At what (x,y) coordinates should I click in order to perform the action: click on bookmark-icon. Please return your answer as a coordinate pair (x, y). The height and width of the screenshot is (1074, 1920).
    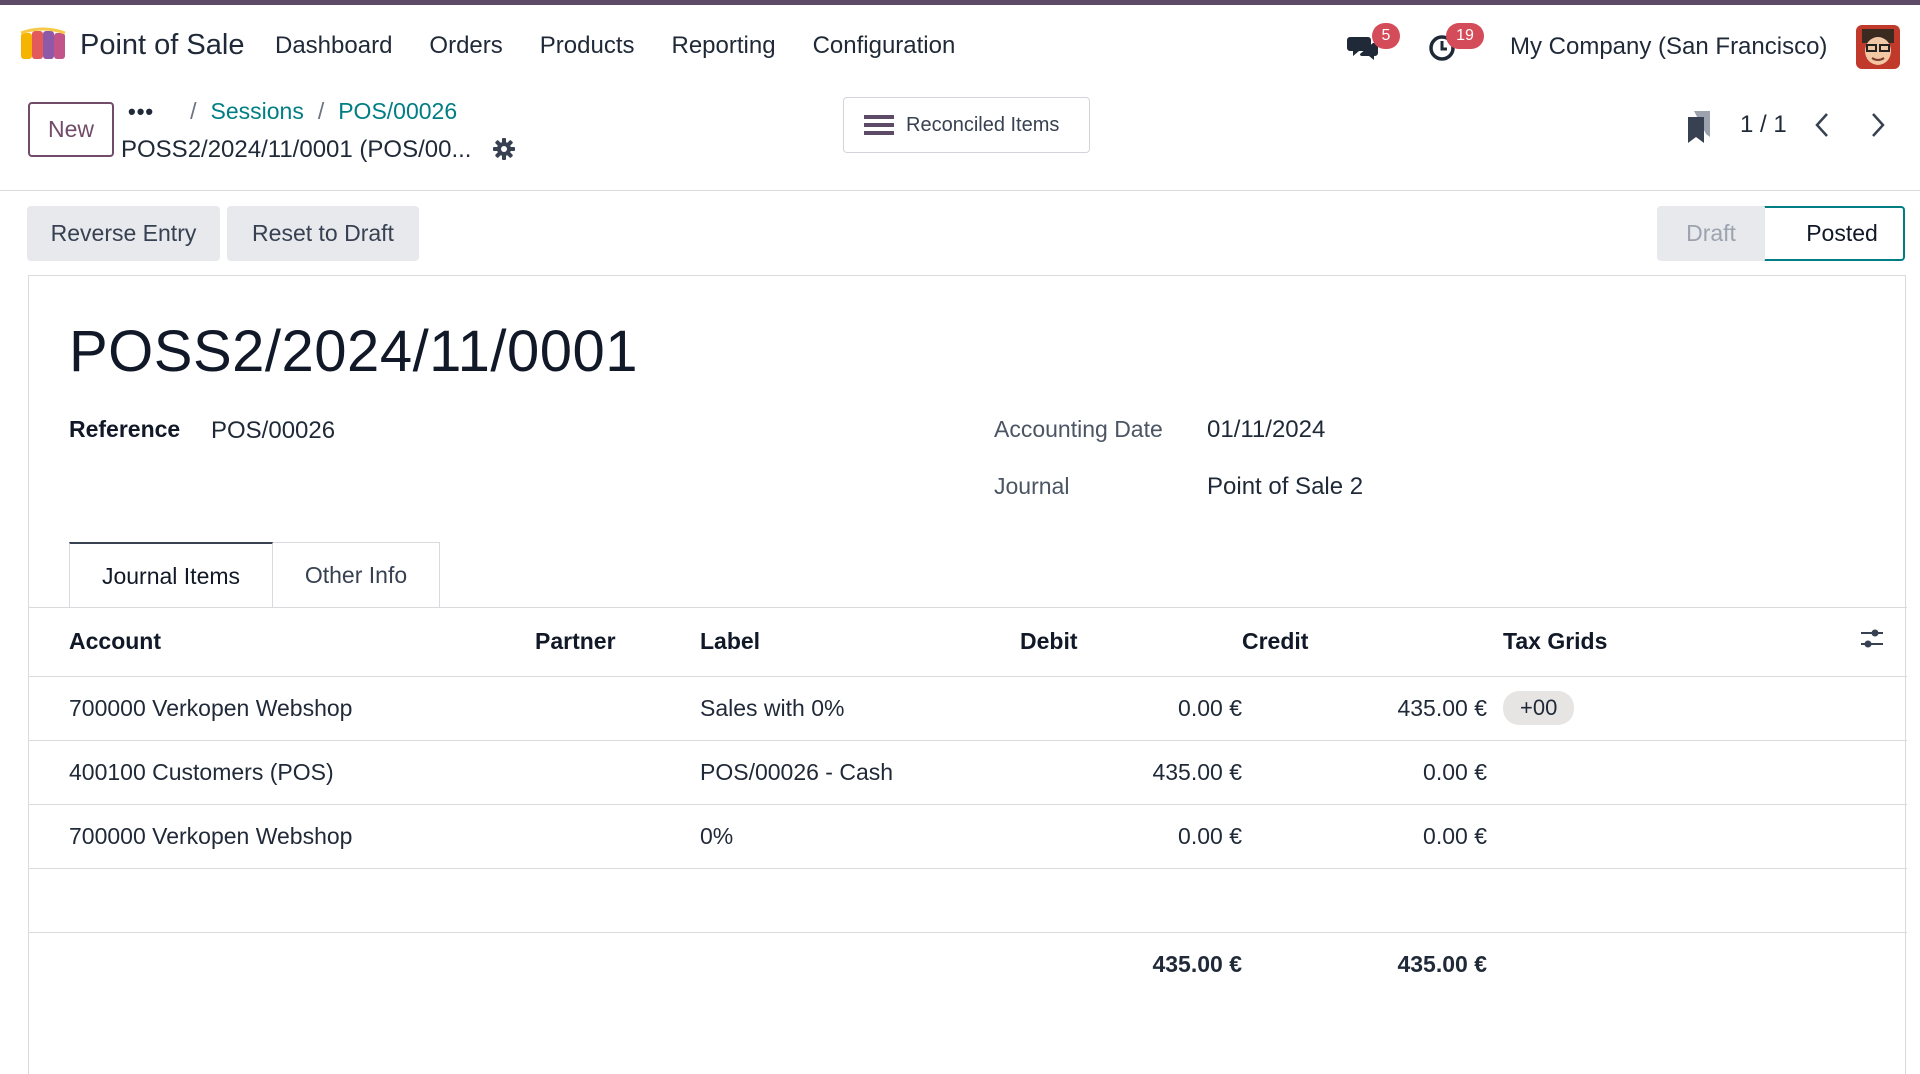
    Looking at the image, I should click on (1700, 127).